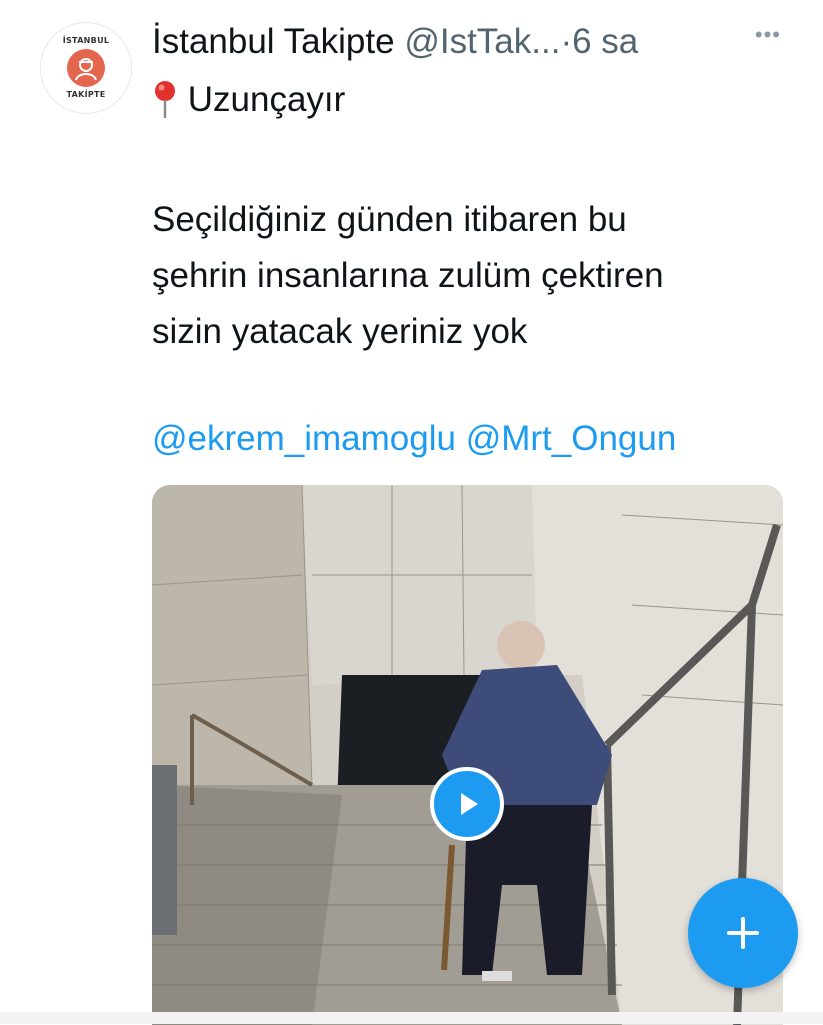  What do you see at coordinates (304, 438) in the screenshot?
I see `mention-link: @ekrem_imamoglu` at bounding box center [304, 438].